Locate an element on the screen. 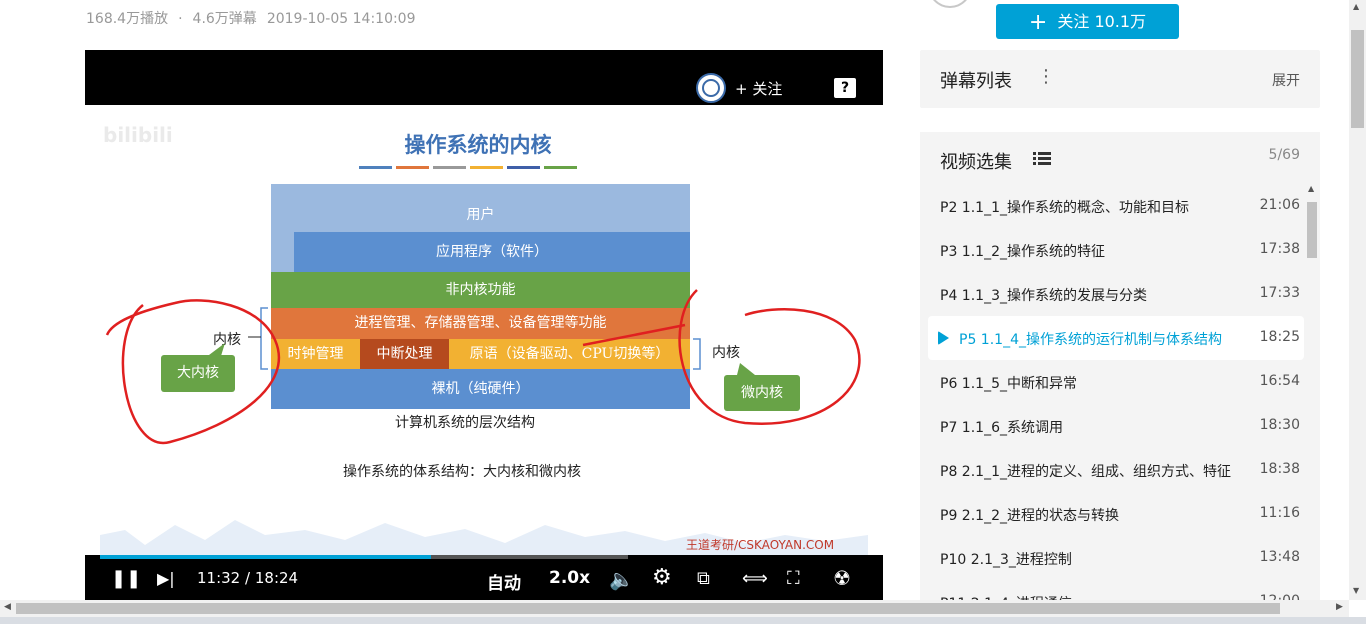 This screenshot has width=1366, height=624. playing-icon is located at coordinates (943, 338).